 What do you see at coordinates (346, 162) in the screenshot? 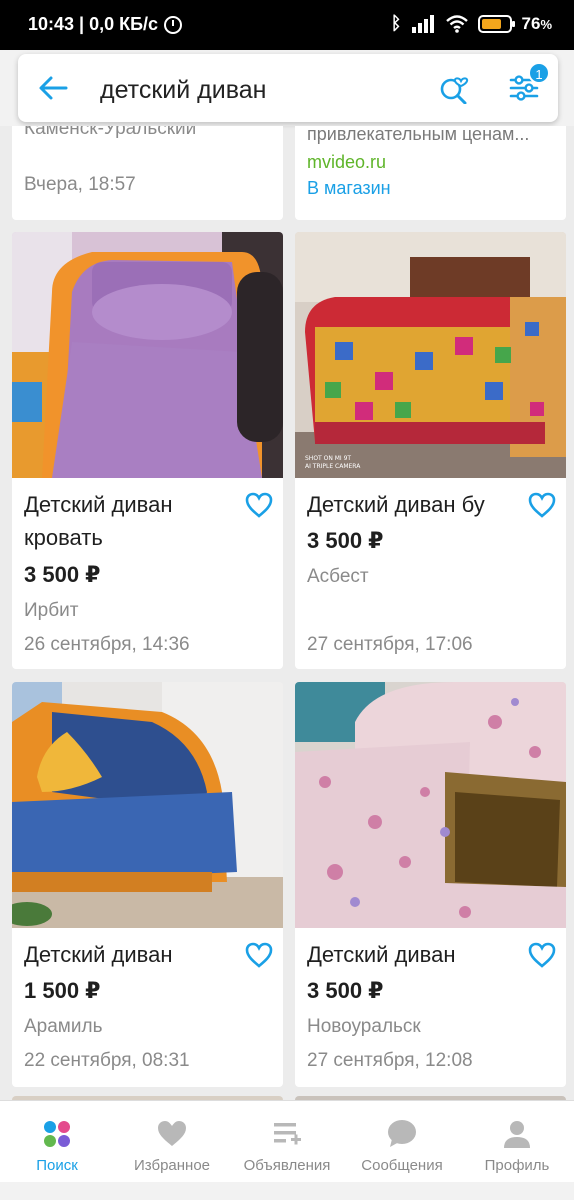
I see `ad-domain: mvideo.ru` at bounding box center [346, 162].